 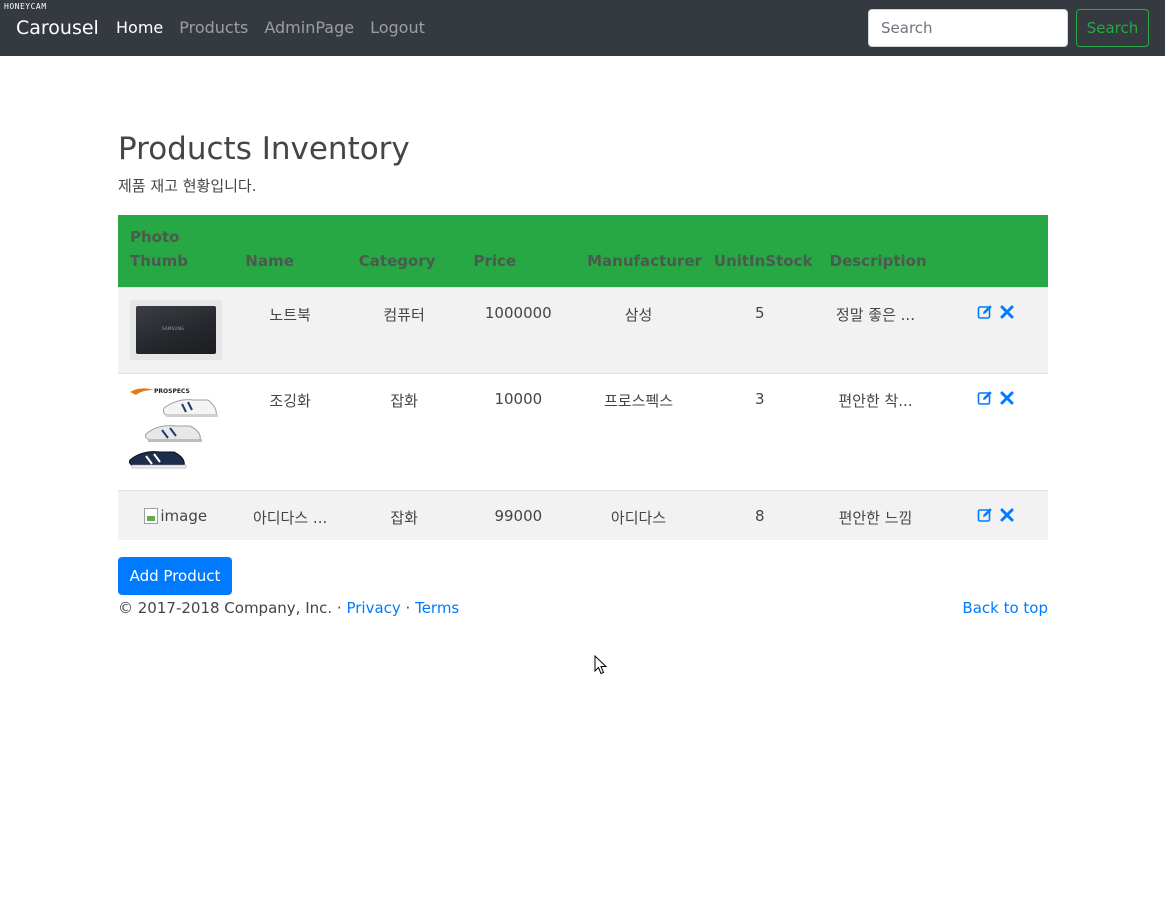 I want to click on terms-link: Terms, so click(x=437, y=608).